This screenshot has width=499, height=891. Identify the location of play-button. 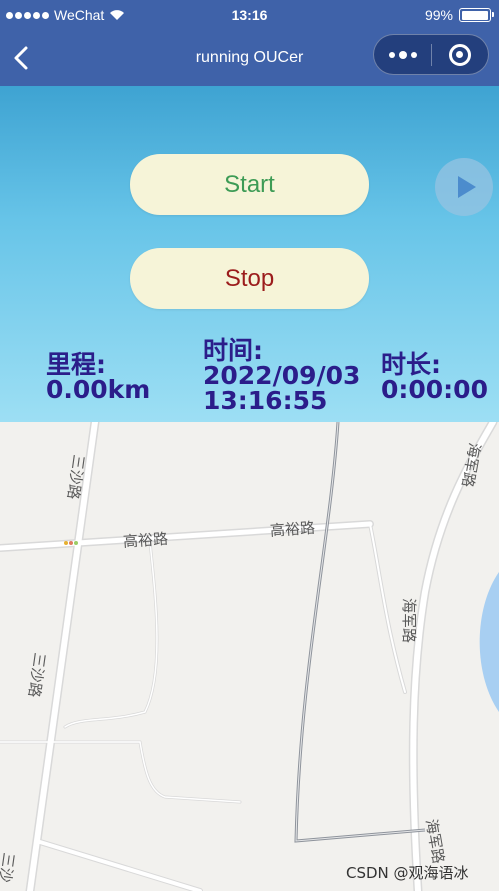
(464, 187).